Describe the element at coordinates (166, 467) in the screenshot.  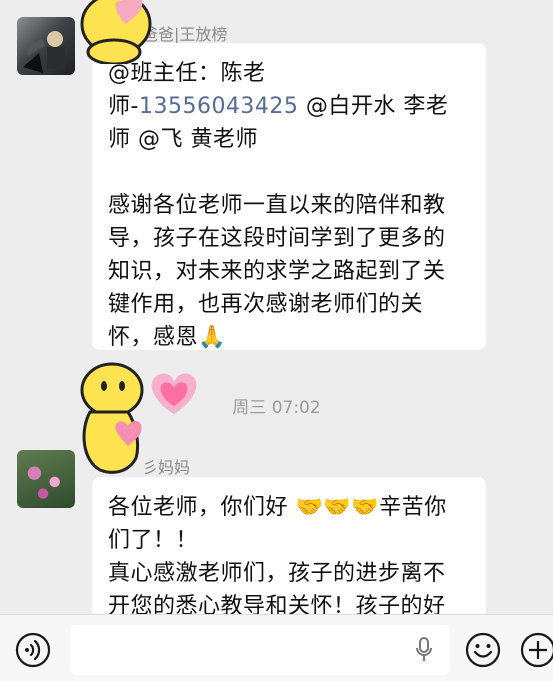
I see `sender-name: 彡妈妈` at that location.